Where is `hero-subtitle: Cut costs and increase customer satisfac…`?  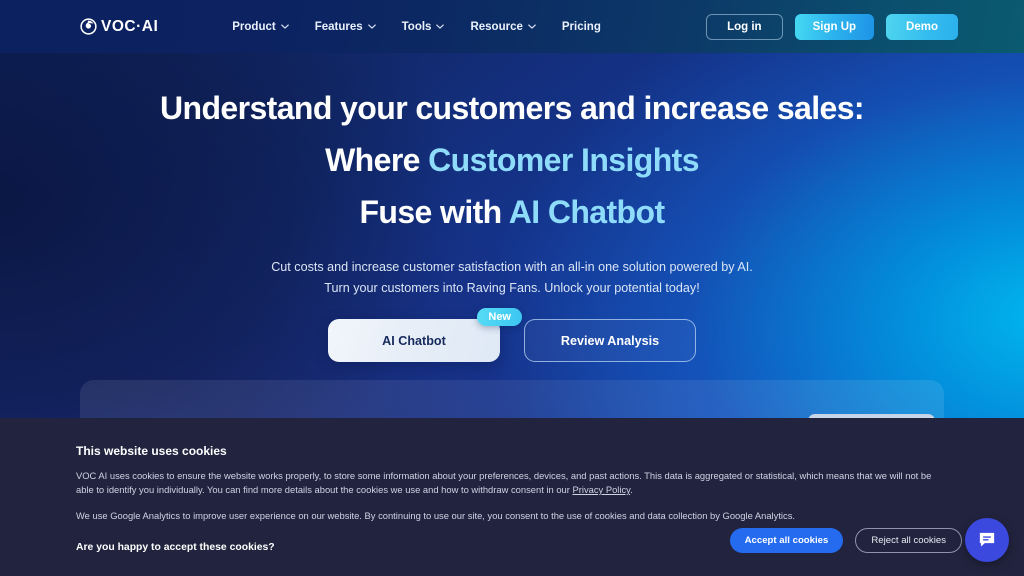
hero-subtitle: Cut costs and increase customer satisfac… is located at coordinates (512, 278).